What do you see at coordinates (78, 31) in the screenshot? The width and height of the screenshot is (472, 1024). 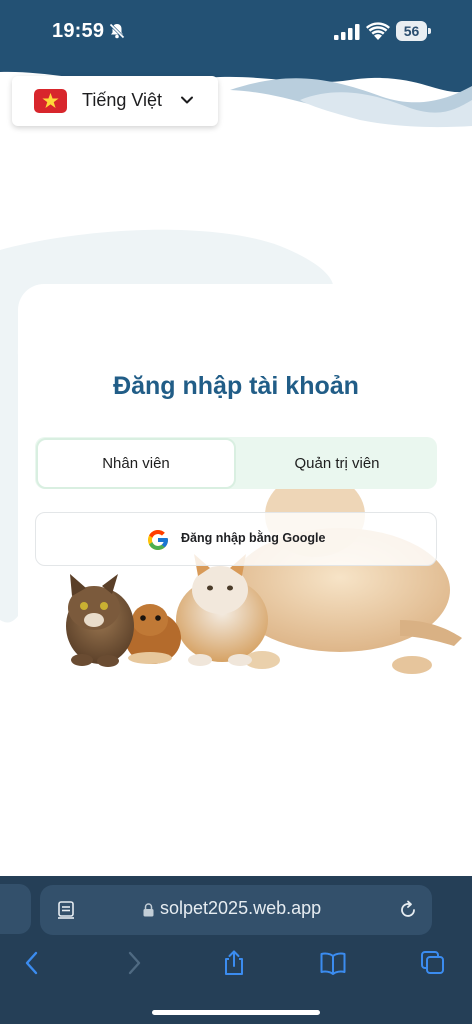 I see `status-time: 19:59` at bounding box center [78, 31].